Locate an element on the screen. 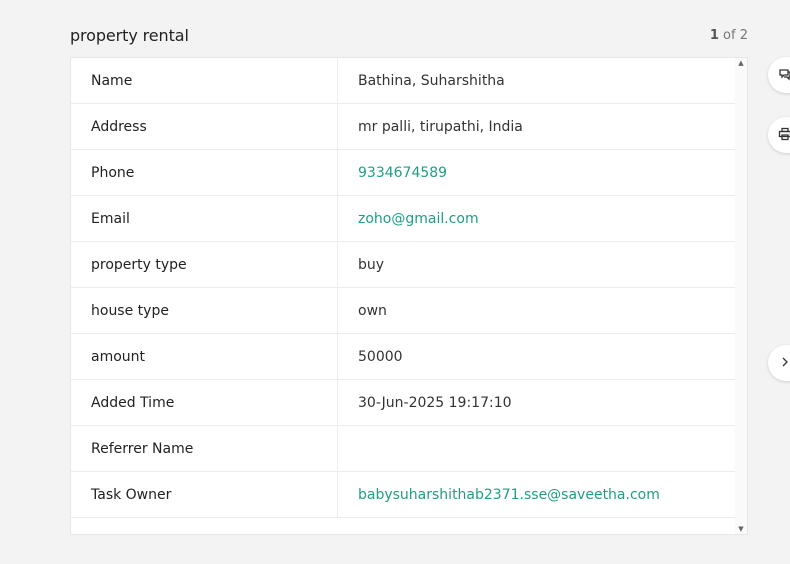 The width and height of the screenshot is (790, 564). record-row-referrer-name: Referrer Name is located at coordinates (404, 449).